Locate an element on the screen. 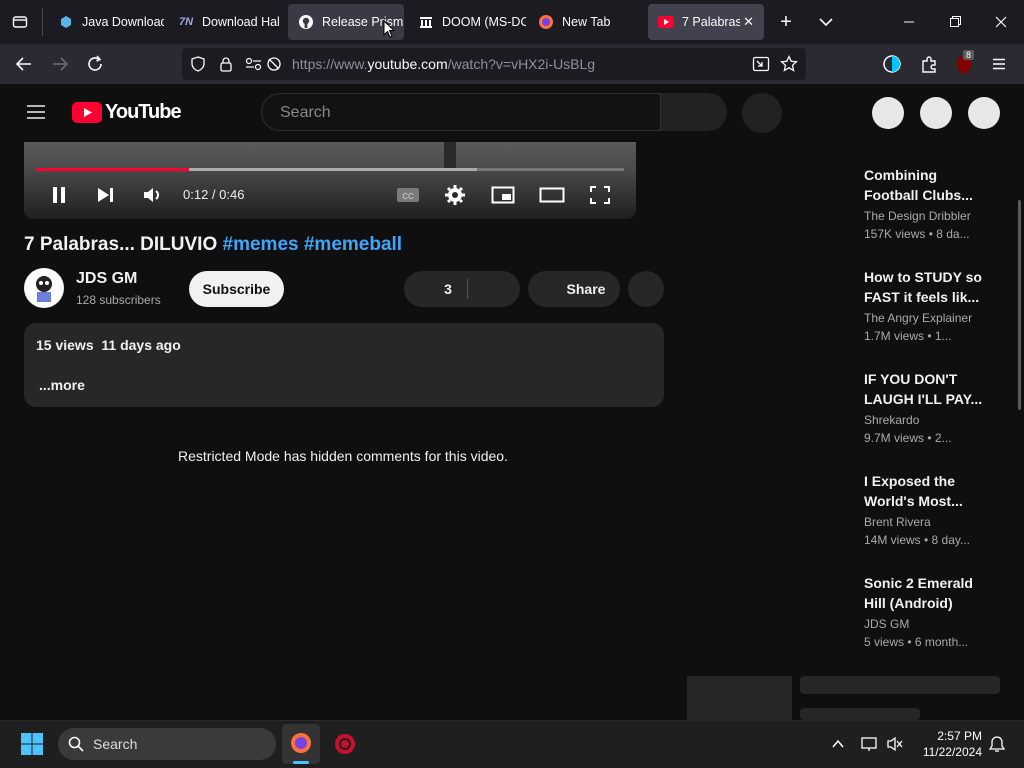 The width and height of the screenshot is (1024, 768). video-frame-detail is located at coordinates (450, 155).